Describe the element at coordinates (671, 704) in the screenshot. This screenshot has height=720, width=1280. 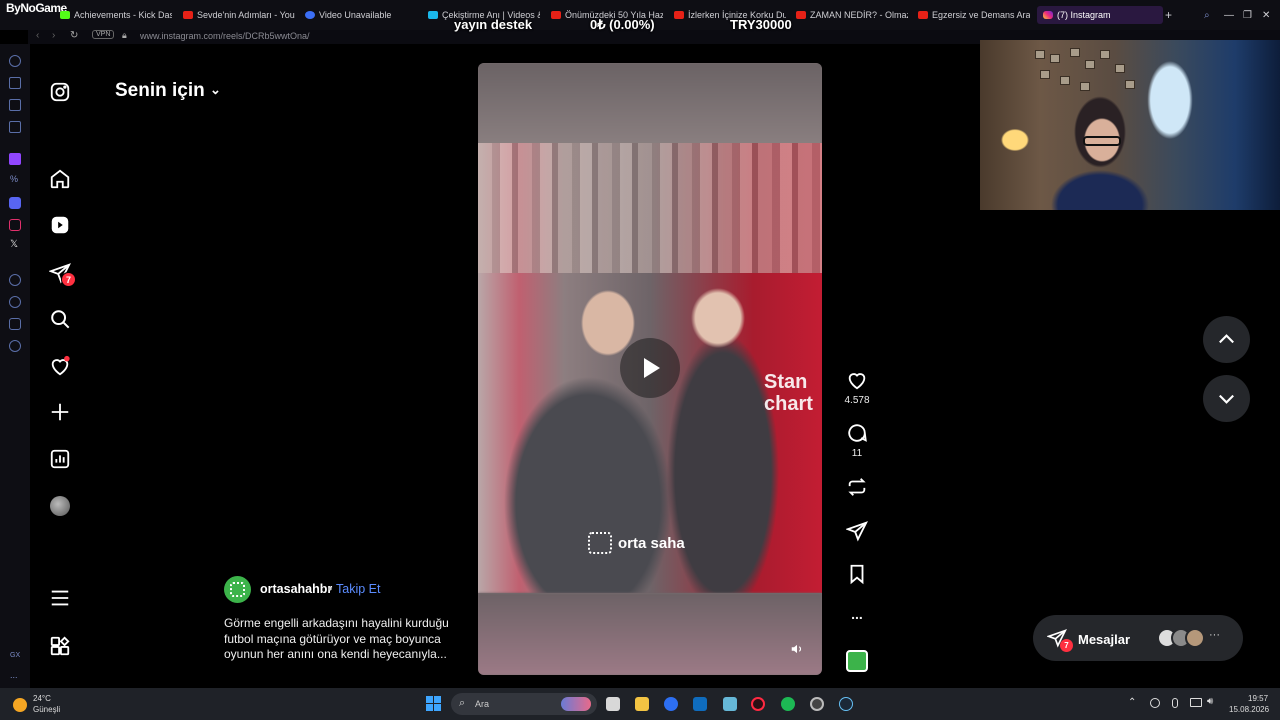
I see `ea-app-icon` at that location.